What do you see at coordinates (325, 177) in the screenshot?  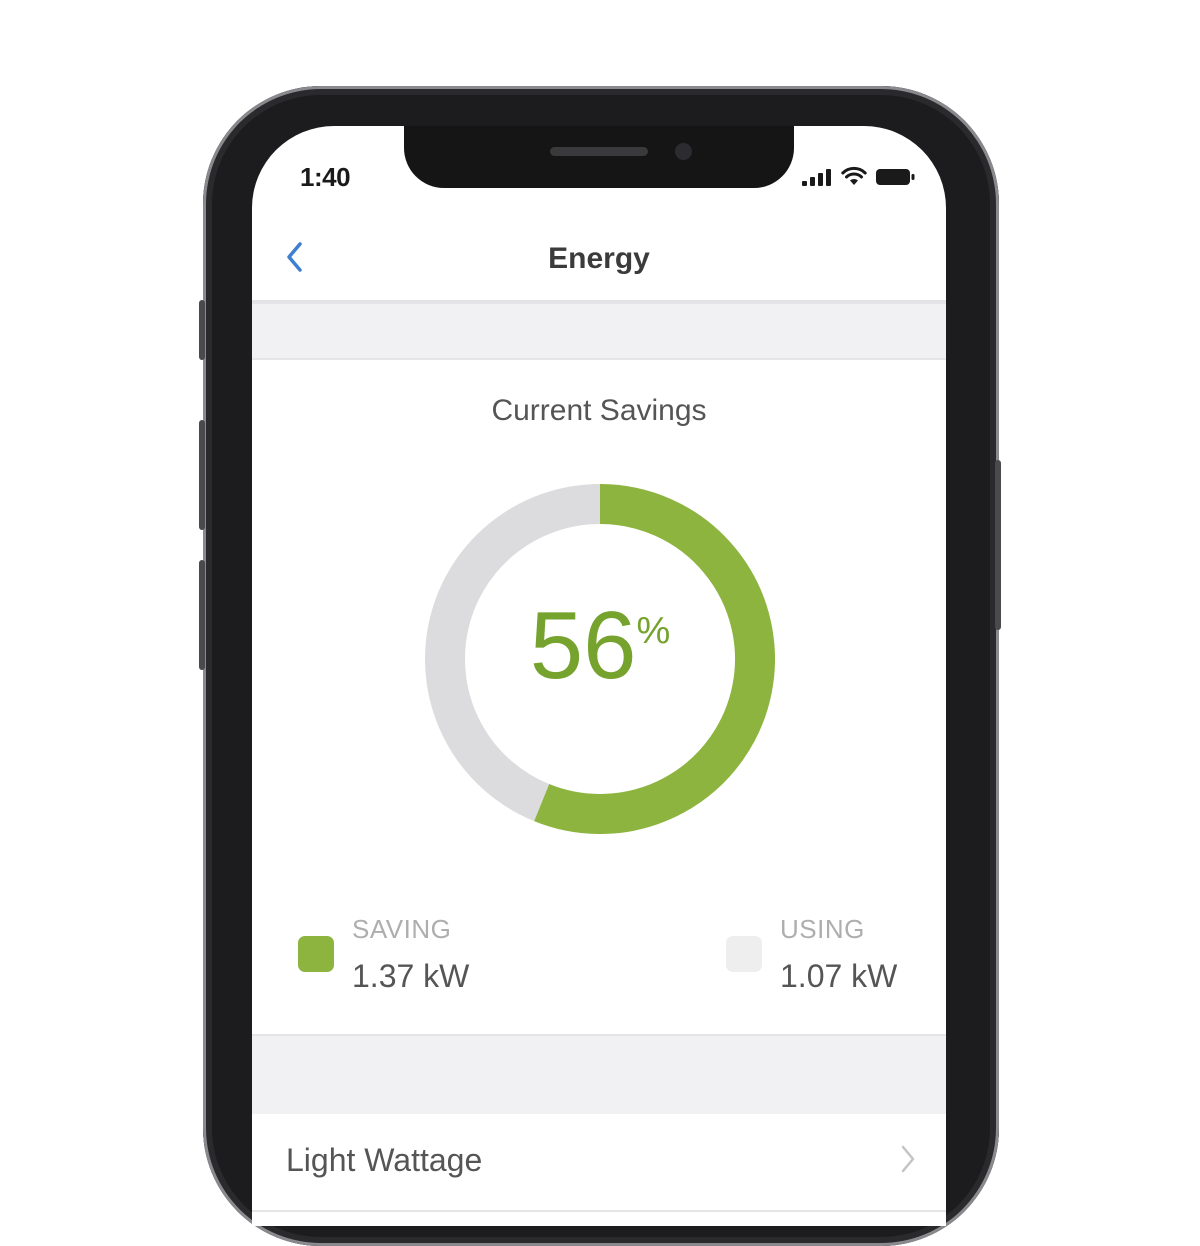 I see `status-time: 1:40` at bounding box center [325, 177].